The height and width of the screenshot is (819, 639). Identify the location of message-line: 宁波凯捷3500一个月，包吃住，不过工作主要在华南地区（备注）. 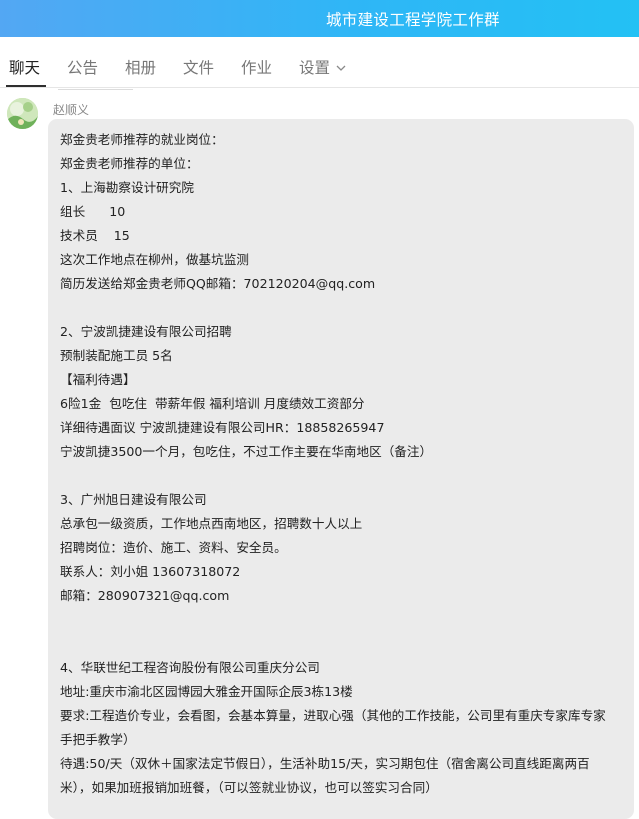
(246, 451).